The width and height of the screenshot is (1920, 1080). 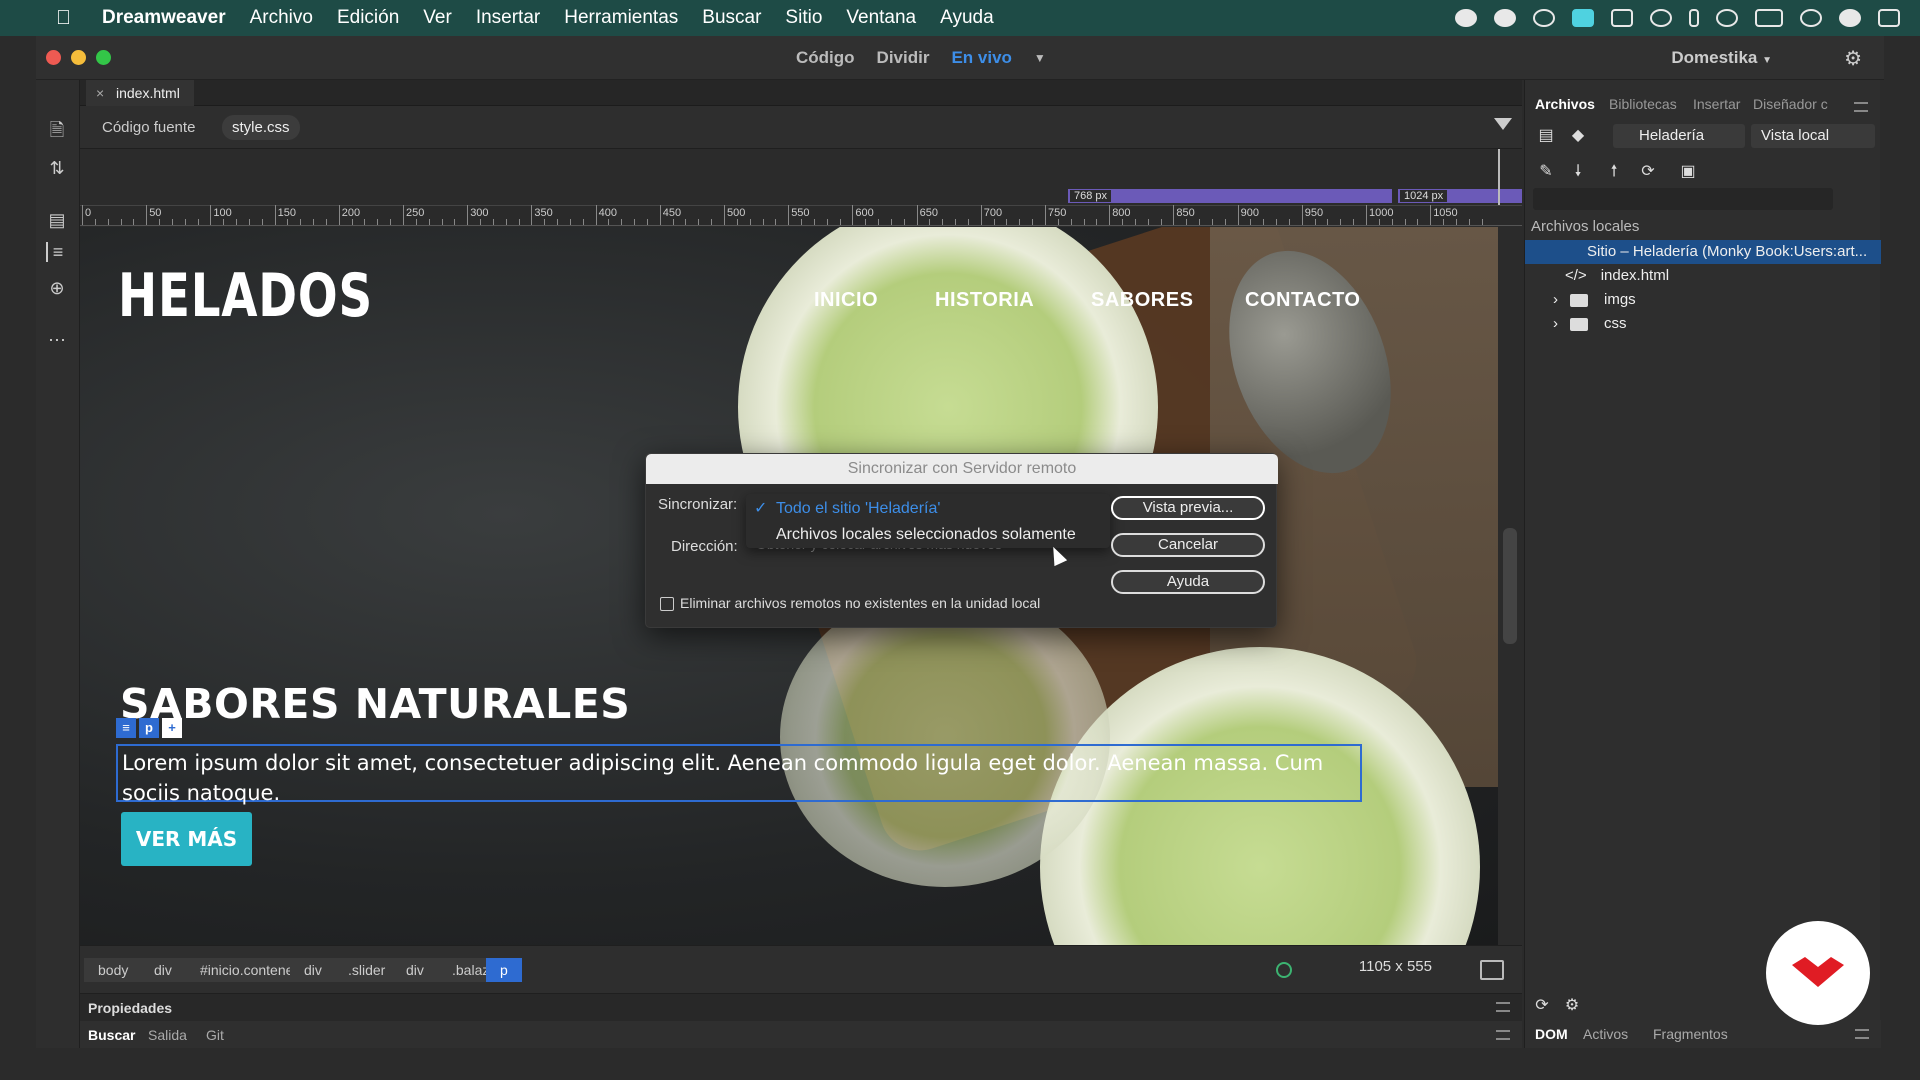 I want to click on zoom-window-button, so click(x=103, y=57).